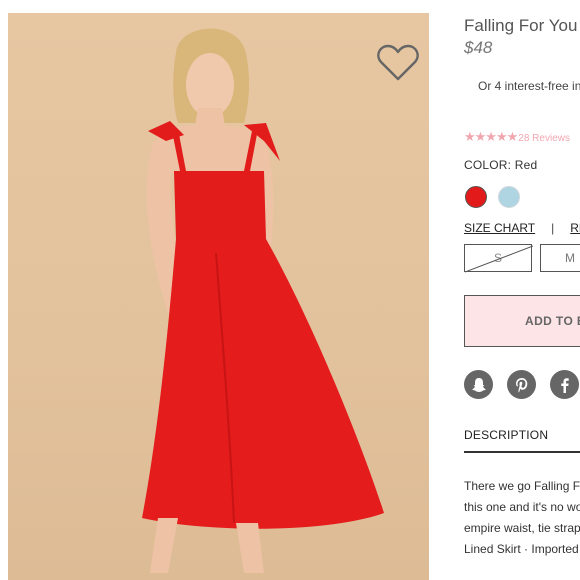 This screenshot has height=580, width=580. I want to click on size-option-m: M, so click(560, 258).